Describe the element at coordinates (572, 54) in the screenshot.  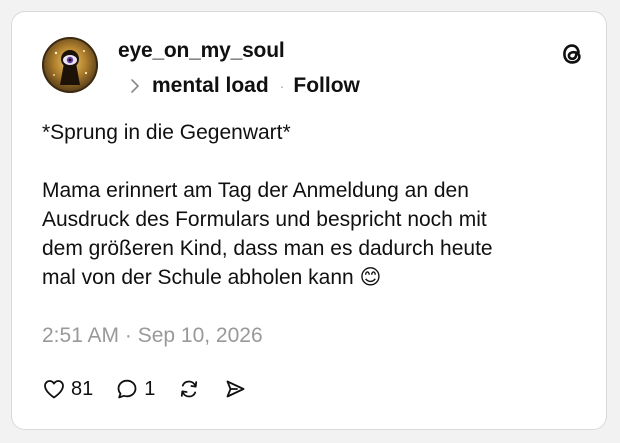
I see `threads-logo-icon` at that location.